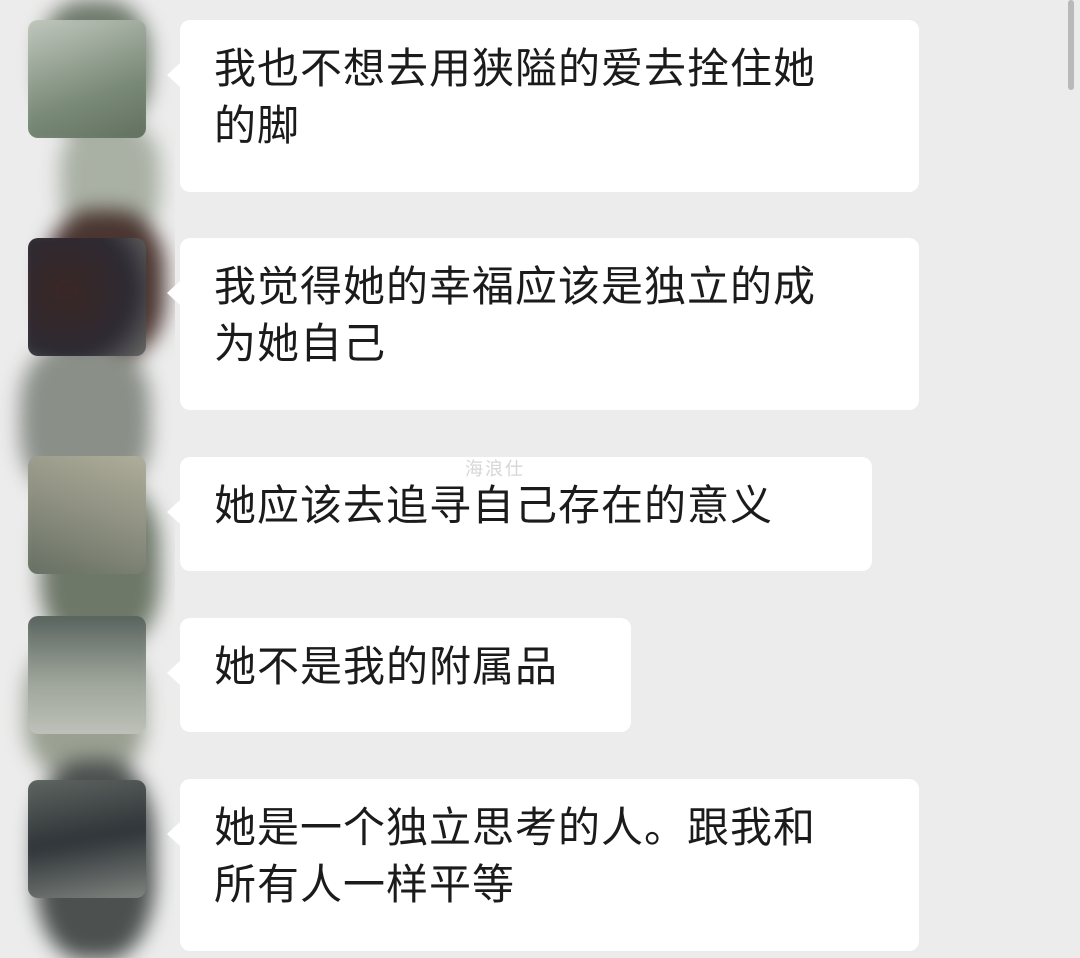 The width and height of the screenshot is (1080, 958). I want to click on message-text-line: 的脚, so click(257, 125).